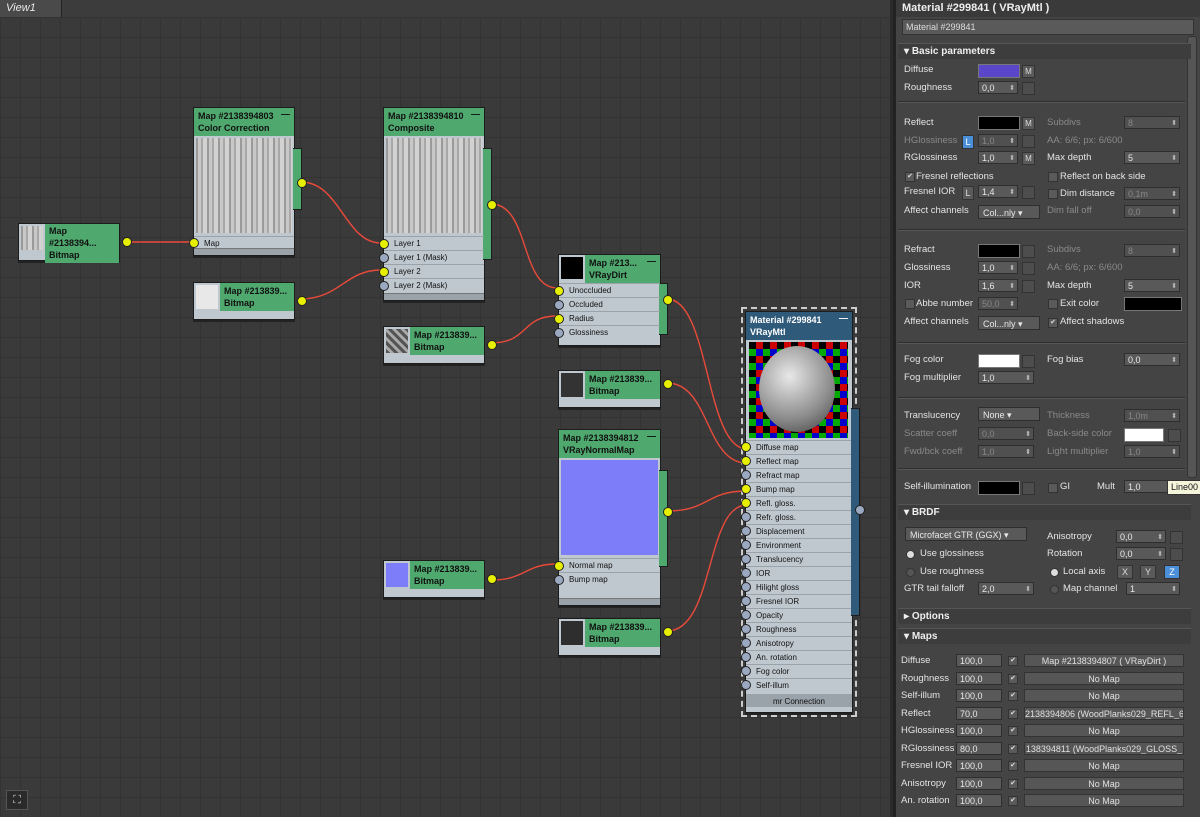  What do you see at coordinates (1044, 51) in the screenshot?
I see `rollout-basic-header: ▾ Basic parameters` at bounding box center [1044, 51].